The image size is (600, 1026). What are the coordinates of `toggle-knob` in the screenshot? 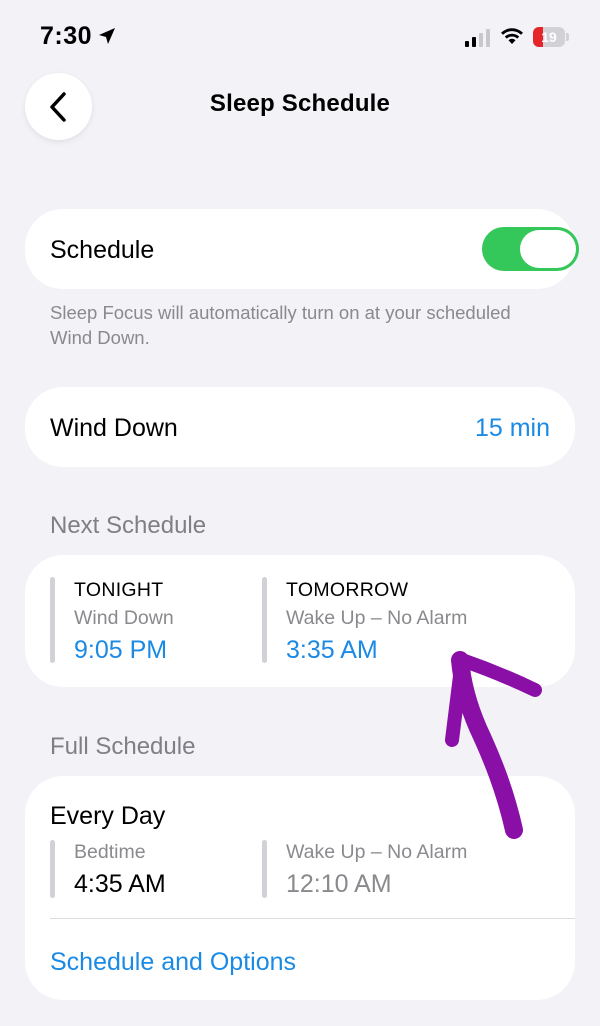 It's located at (548, 249).